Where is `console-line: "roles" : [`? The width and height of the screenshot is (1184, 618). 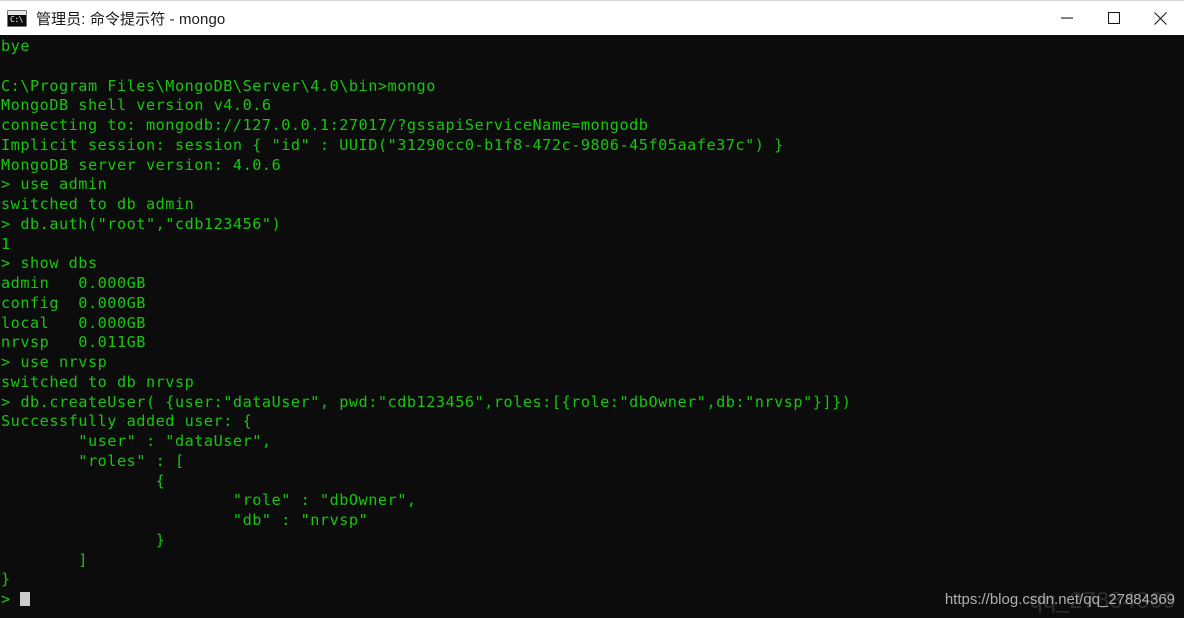
console-line: "roles" : [ is located at coordinates (93, 460).